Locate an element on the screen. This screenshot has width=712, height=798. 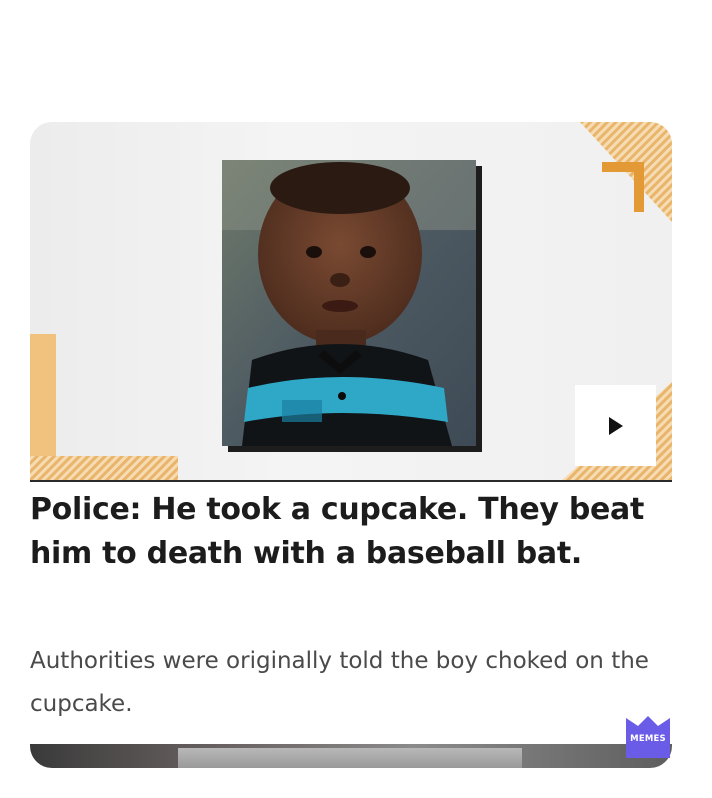
child-photo is located at coordinates (349, 303).